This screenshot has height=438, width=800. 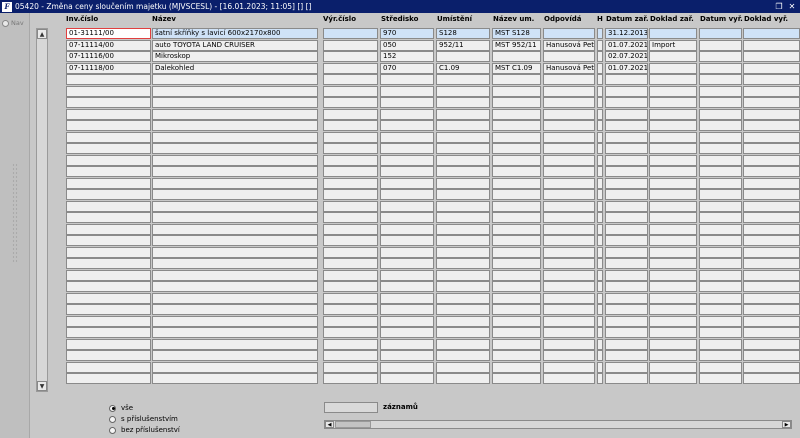 What do you see at coordinates (235, 56) in the screenshot?
I see `cell-nazev: Mikroskop` at bounding box center [235, 56].